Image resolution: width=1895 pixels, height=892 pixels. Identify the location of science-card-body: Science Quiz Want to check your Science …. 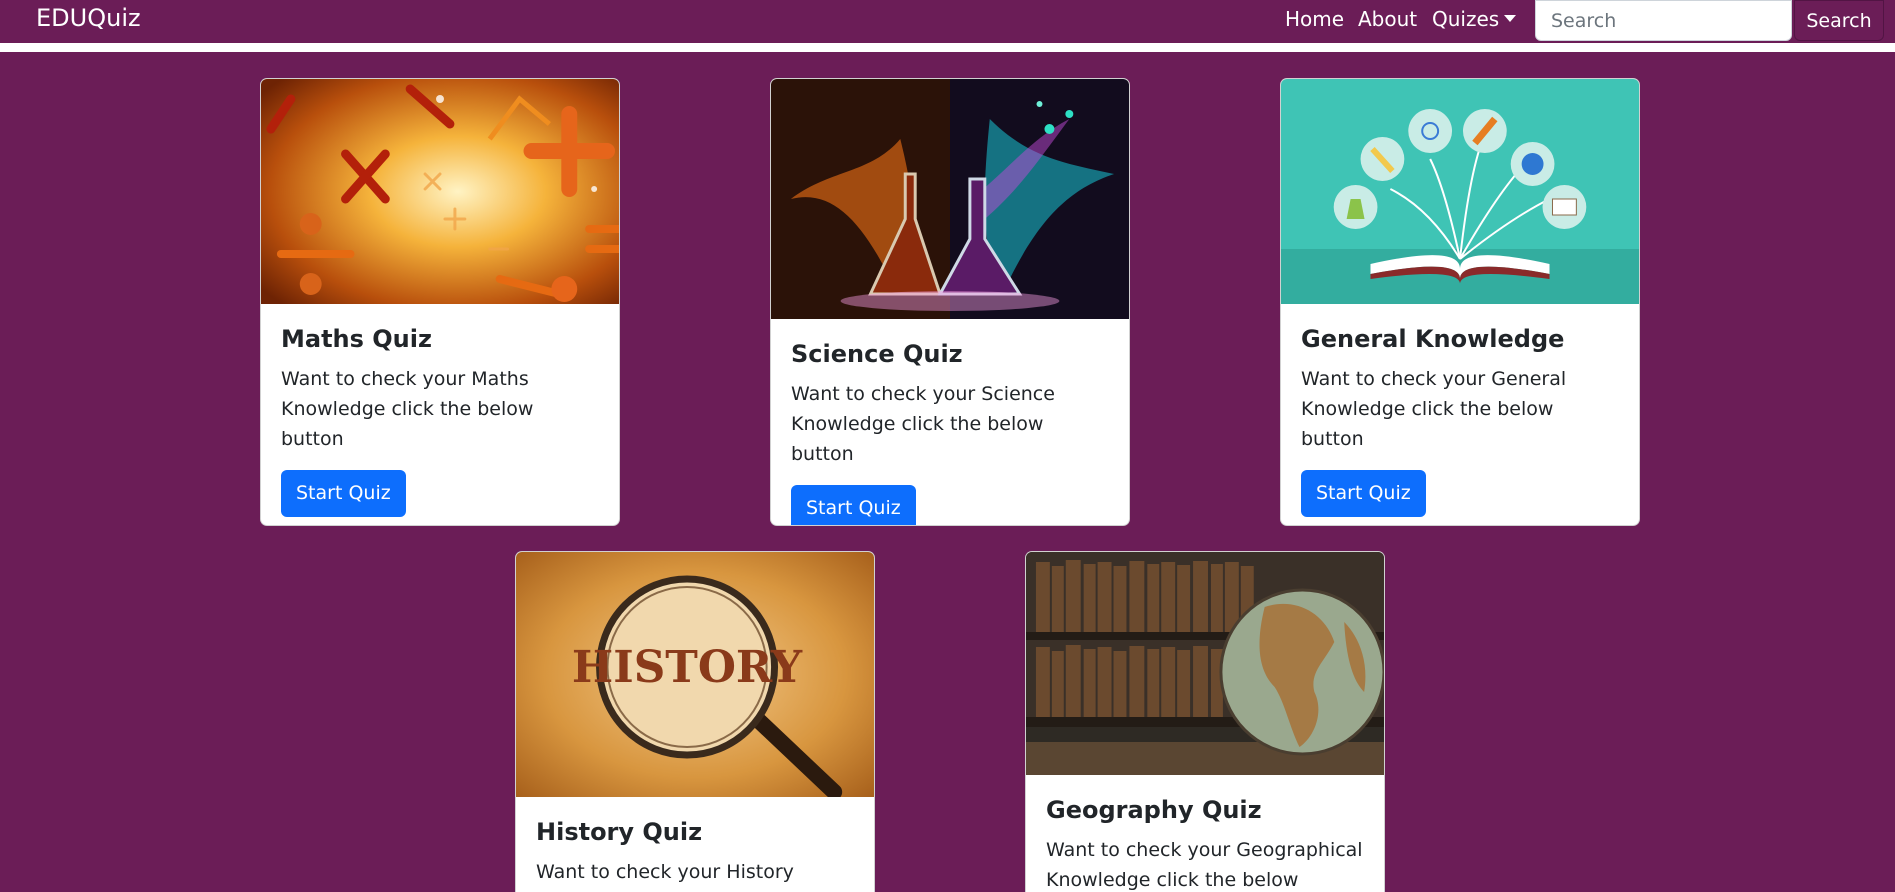
(950, 422).